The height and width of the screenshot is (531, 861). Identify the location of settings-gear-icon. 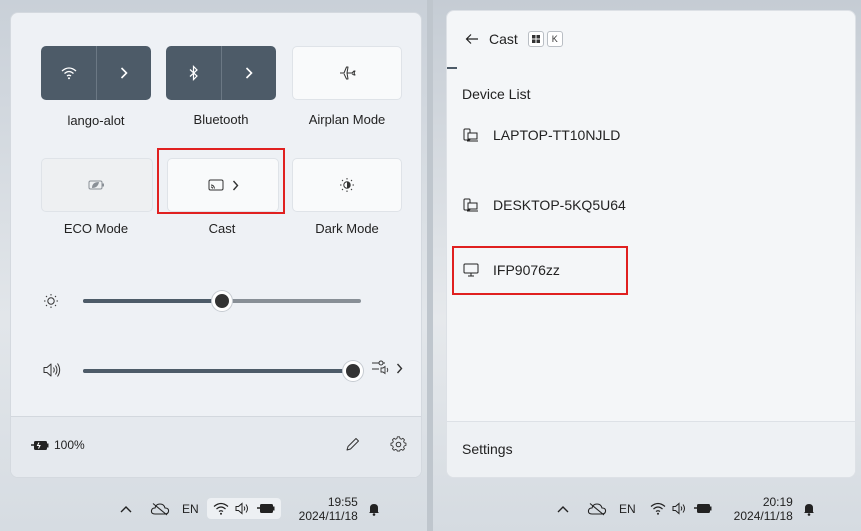
(398, 444).